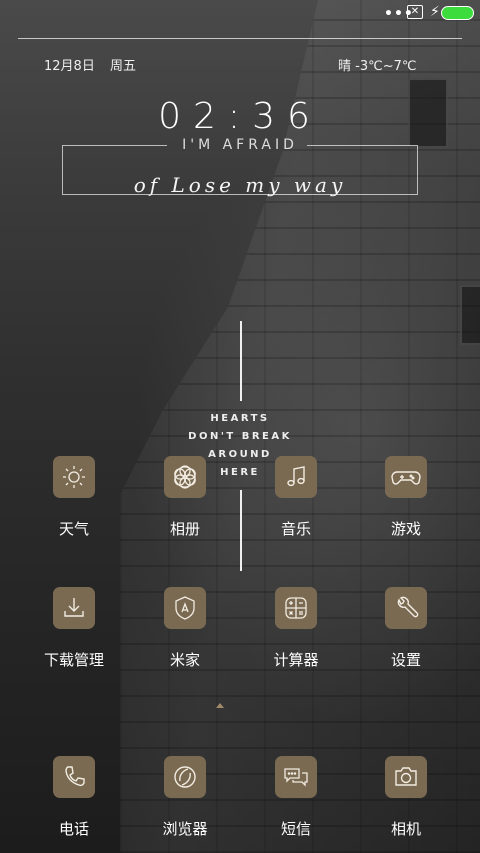  I want to click on app-calculator: 计算器, so click(296, 628).